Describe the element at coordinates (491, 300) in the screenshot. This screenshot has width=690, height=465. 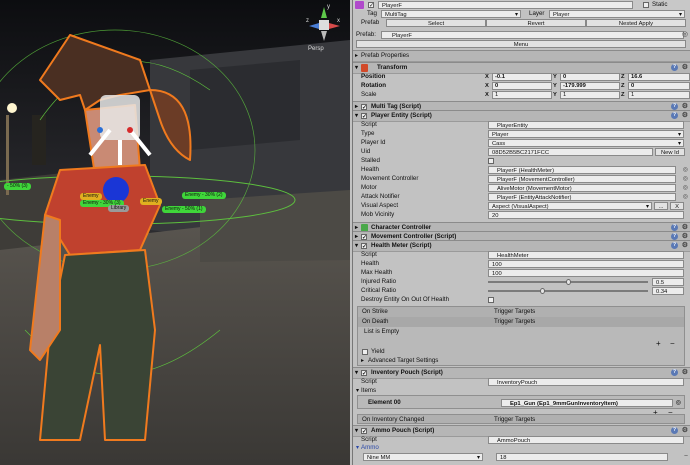
I see `destroy-entity-checkbox` at that location.